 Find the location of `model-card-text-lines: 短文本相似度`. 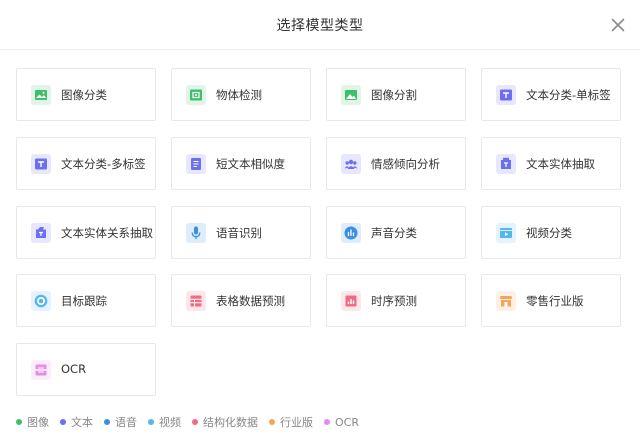

model-card-text-lines: 短文本相似度 is located at coordinates (241, 163).